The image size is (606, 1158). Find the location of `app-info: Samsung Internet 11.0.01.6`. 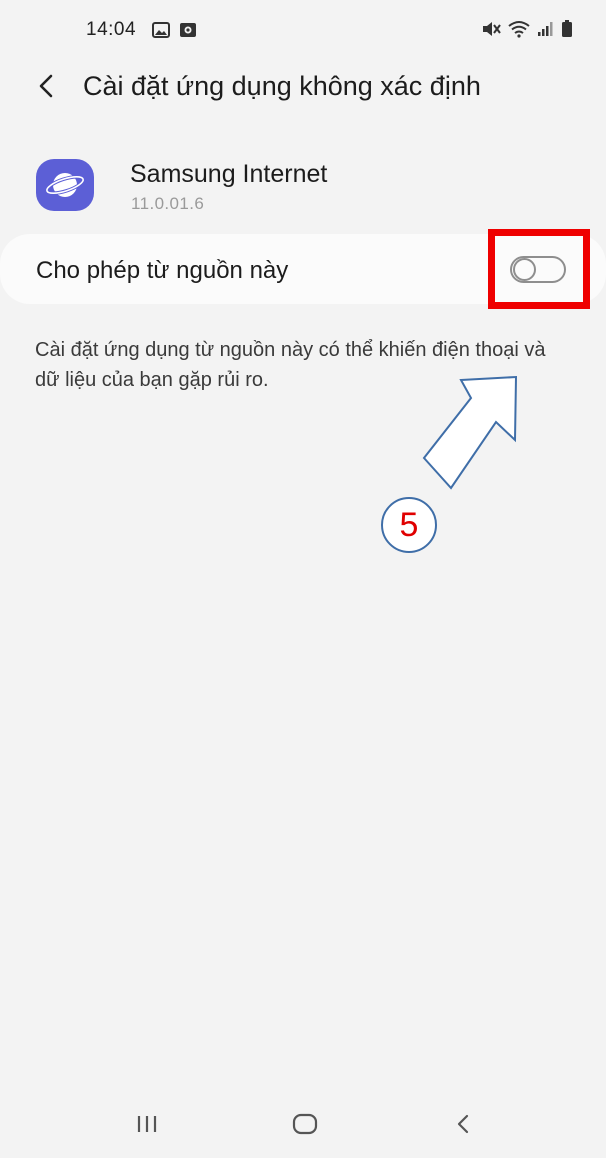

app-info: Samsung Internet 11.0.01.6 is located at coordinates (303, 185).